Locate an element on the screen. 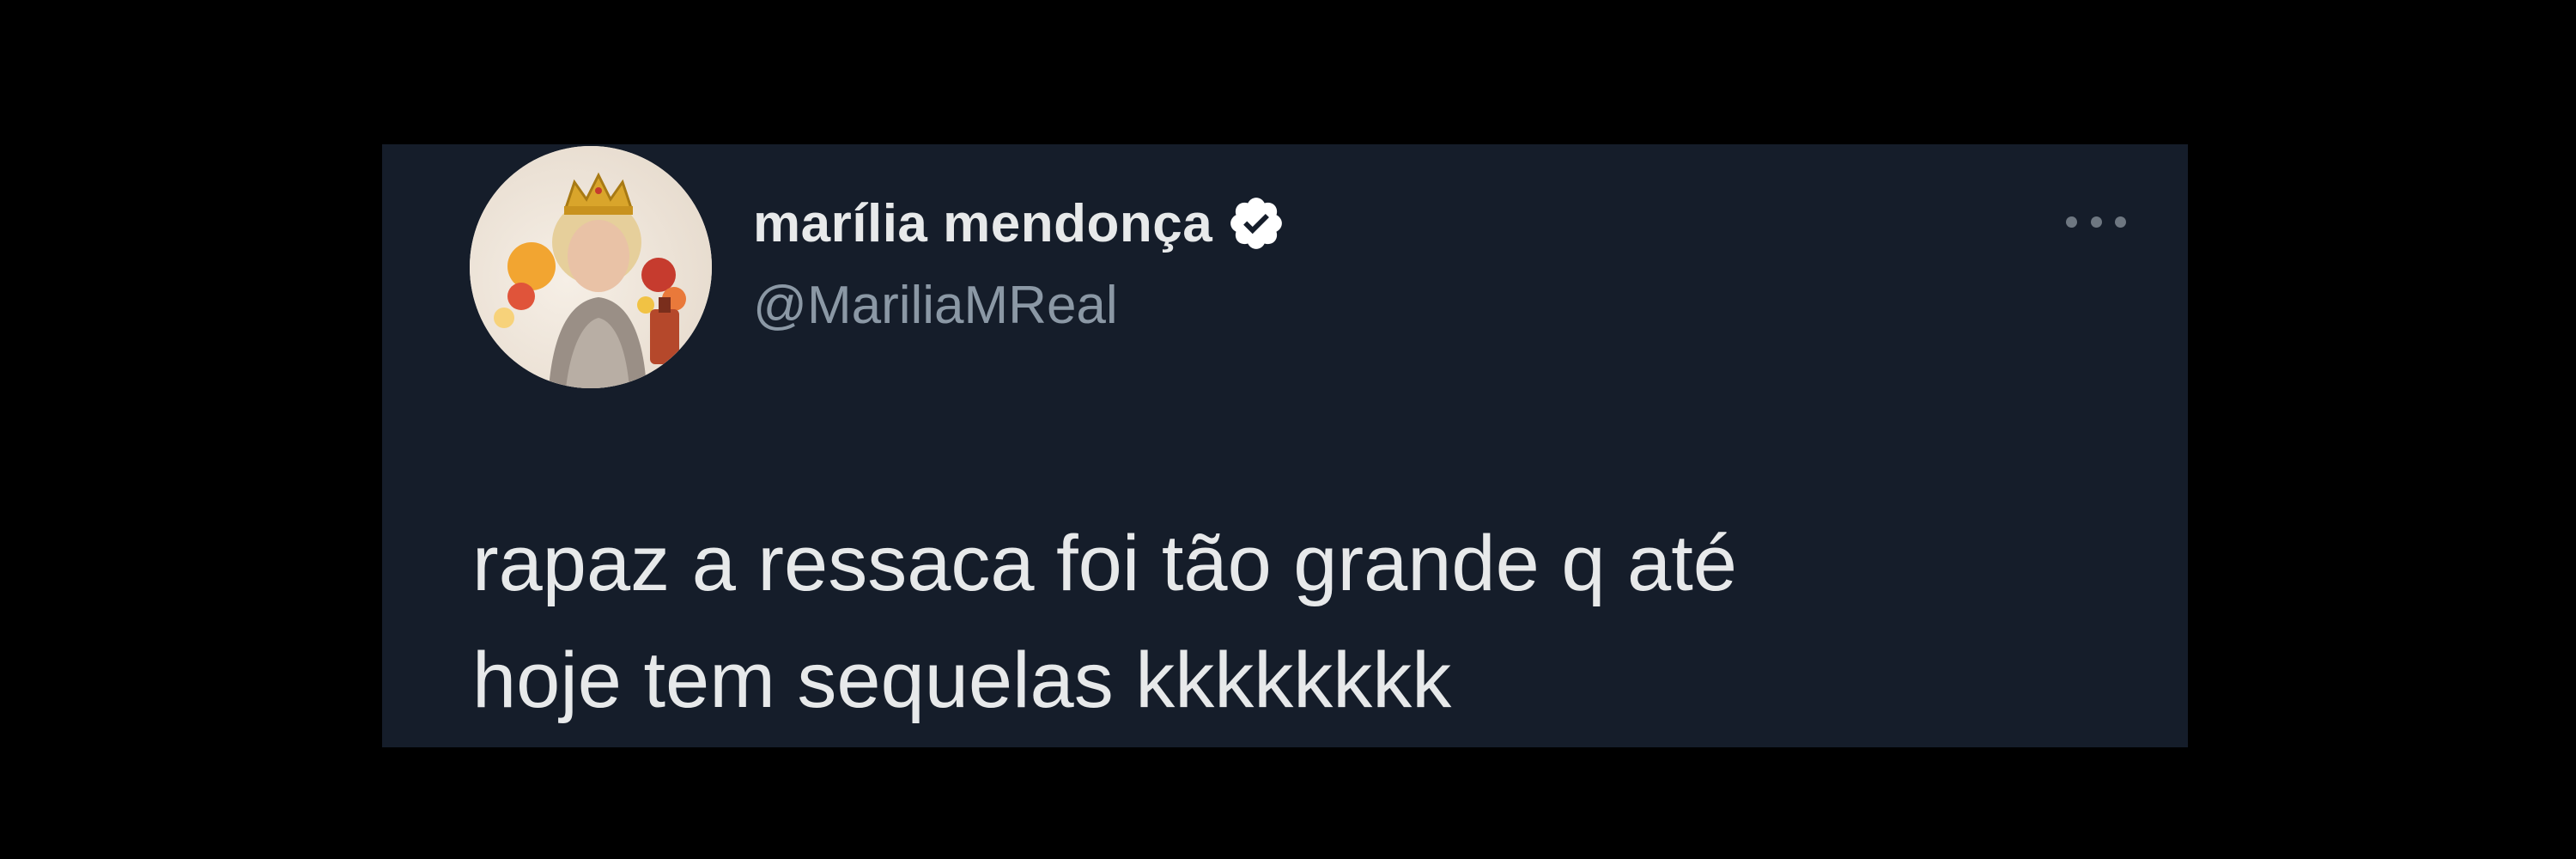  avatar is located at coordinates (591, 267).